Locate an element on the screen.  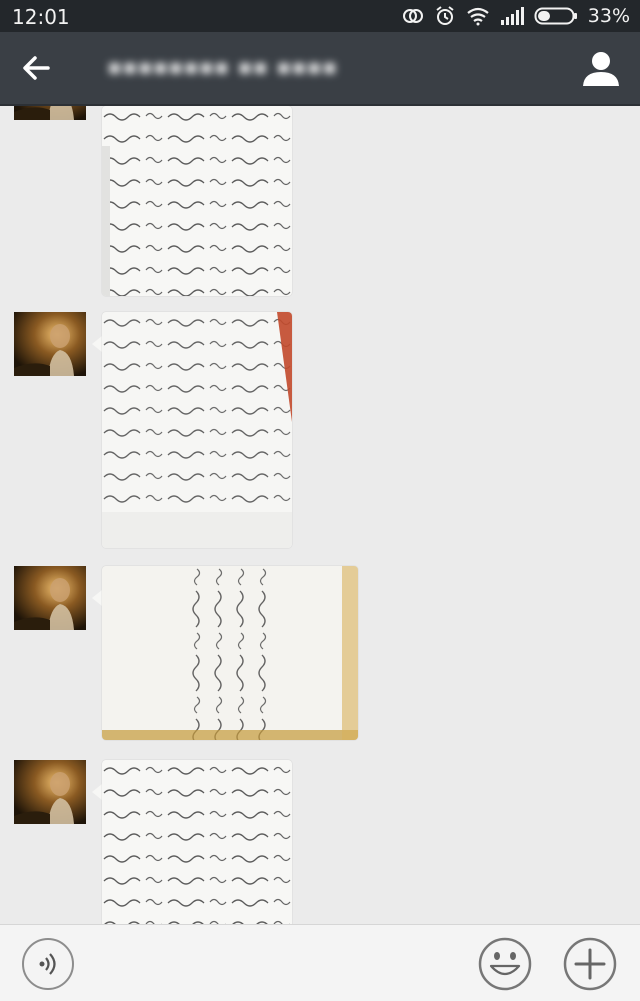
alarm-clock-icon is located at coordinates (445, 15).